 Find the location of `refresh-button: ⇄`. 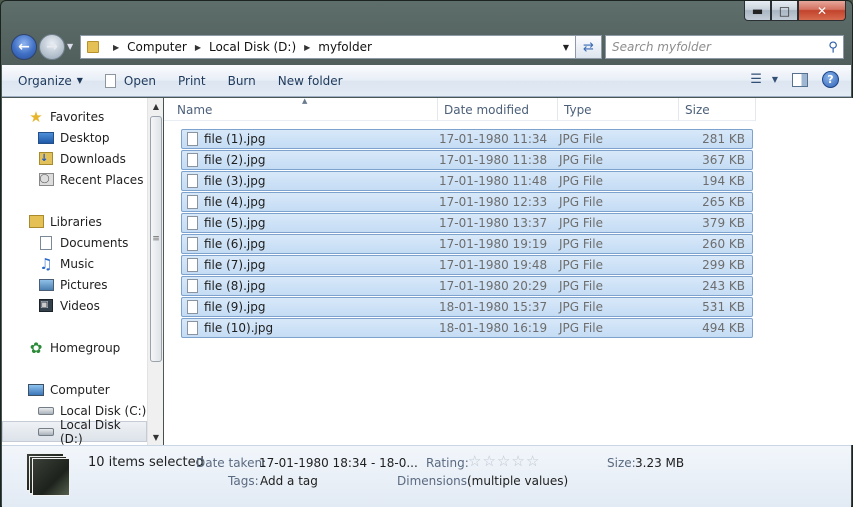

refresh-button: ⇄ is located at coordinates (589, 47).